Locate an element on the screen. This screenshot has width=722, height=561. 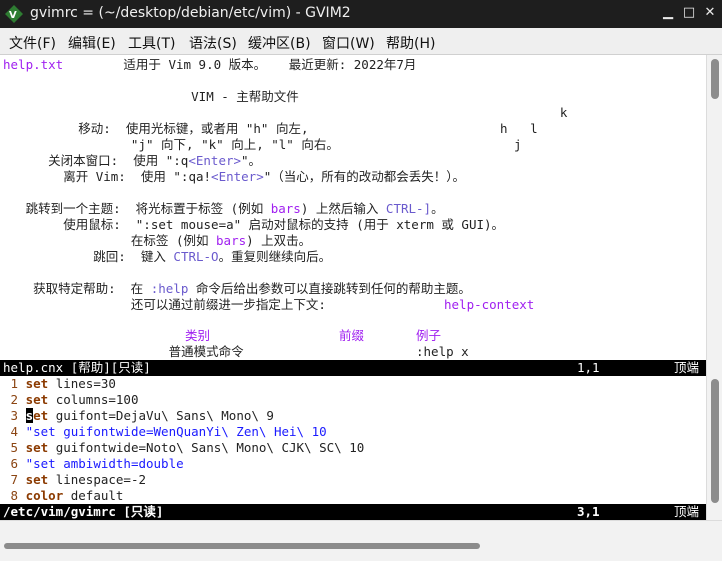
help-status-where: 顶端 is located at coordinates (687, 367).